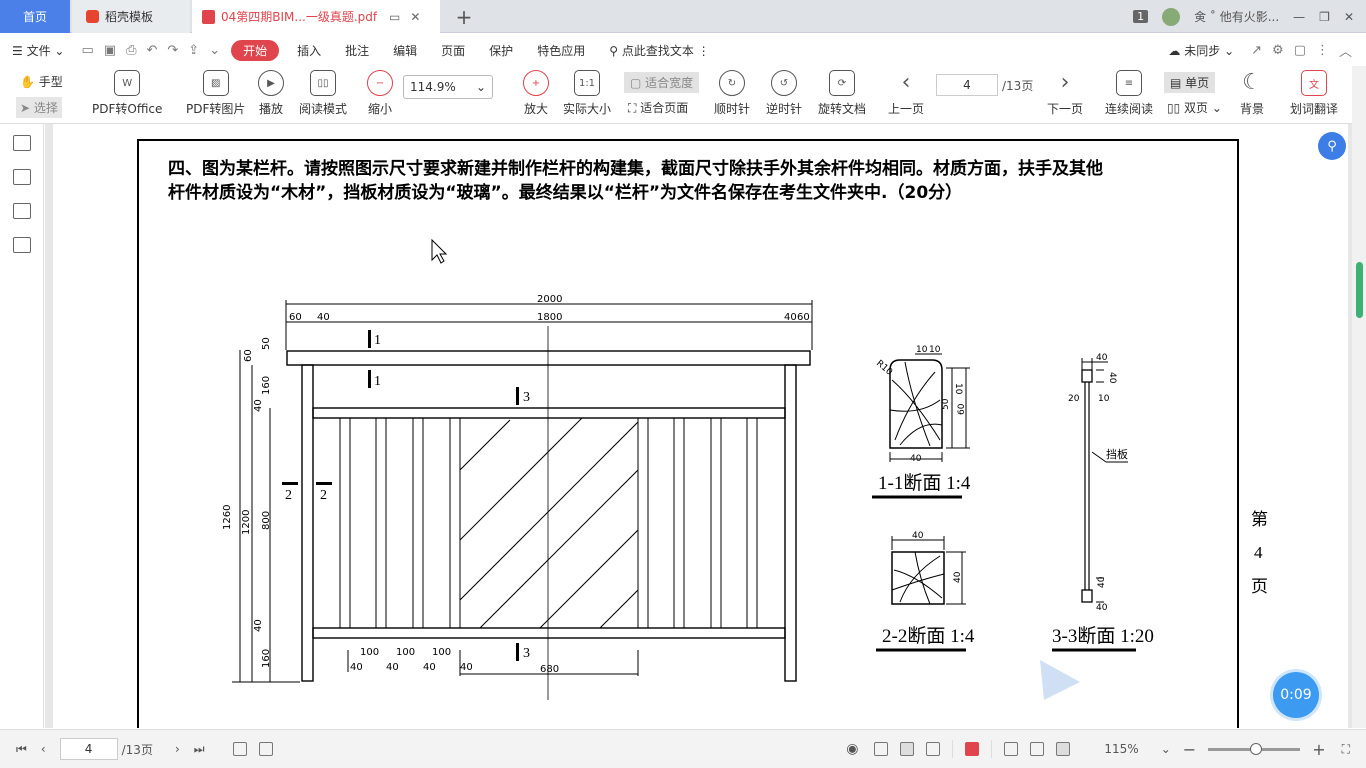 This screenshot has width=1366, height=768. I want to click on background-label: 背景, so click(1252, 109).